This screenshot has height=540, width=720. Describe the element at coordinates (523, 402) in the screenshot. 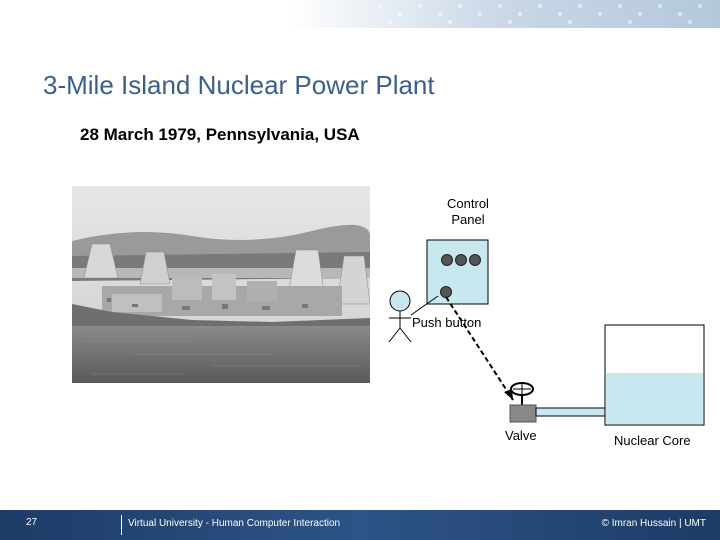

I see `valve-icon` at that location.